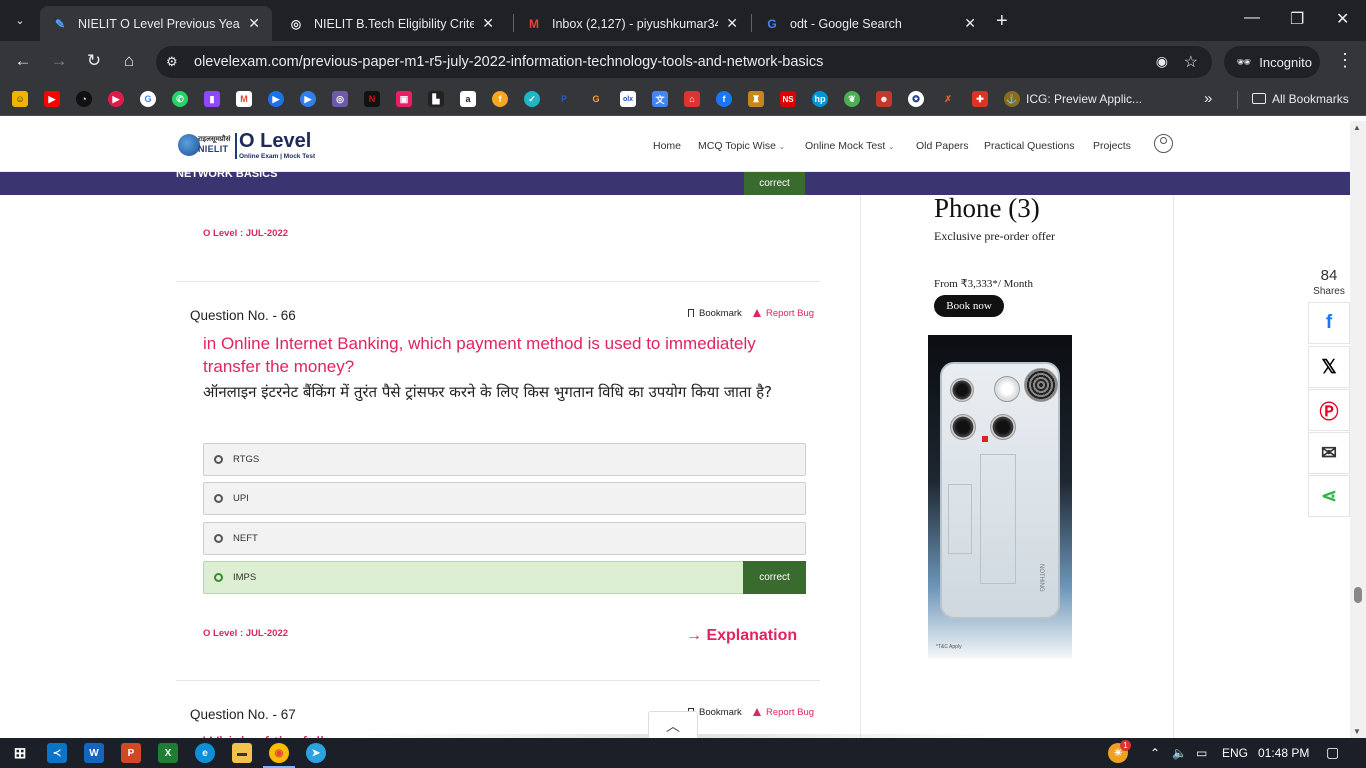 This screenshot has width=1366, height=768. What do you see at coordinates (1000, 496) in the screenshot?
I see `ad-phone-image: NOTHING *T&C Apply` at bounding box center [1000, 496].